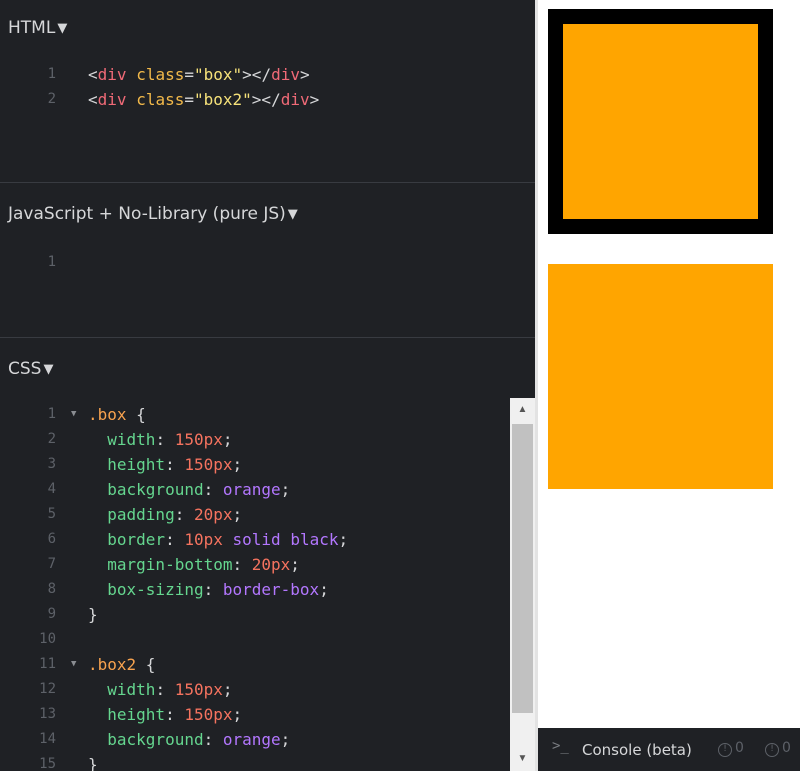 This screenshot has height=771, width=800. What do you see at coordinates (522, 759) in the screenshot?
I see `scroll-down-arrow-icon: ▼` at bounding box center [522, 759].